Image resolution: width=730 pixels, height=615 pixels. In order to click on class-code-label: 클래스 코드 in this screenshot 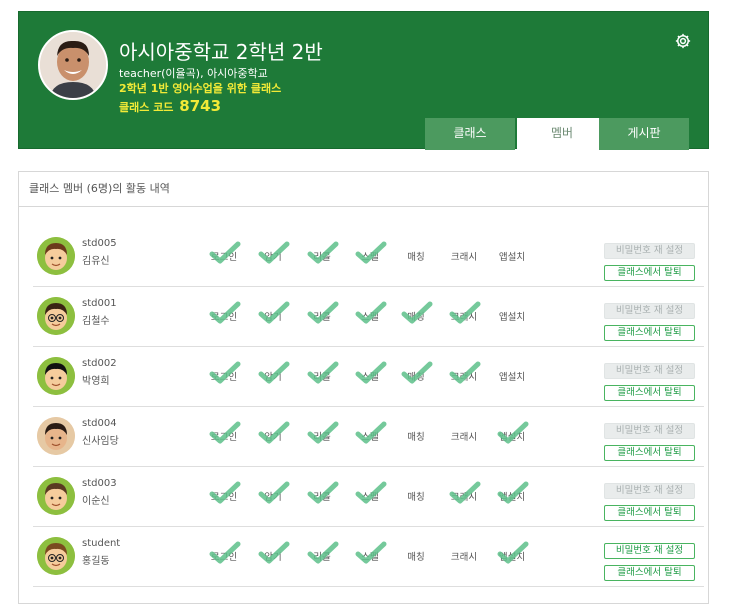, I will do `click(146, 107)`.